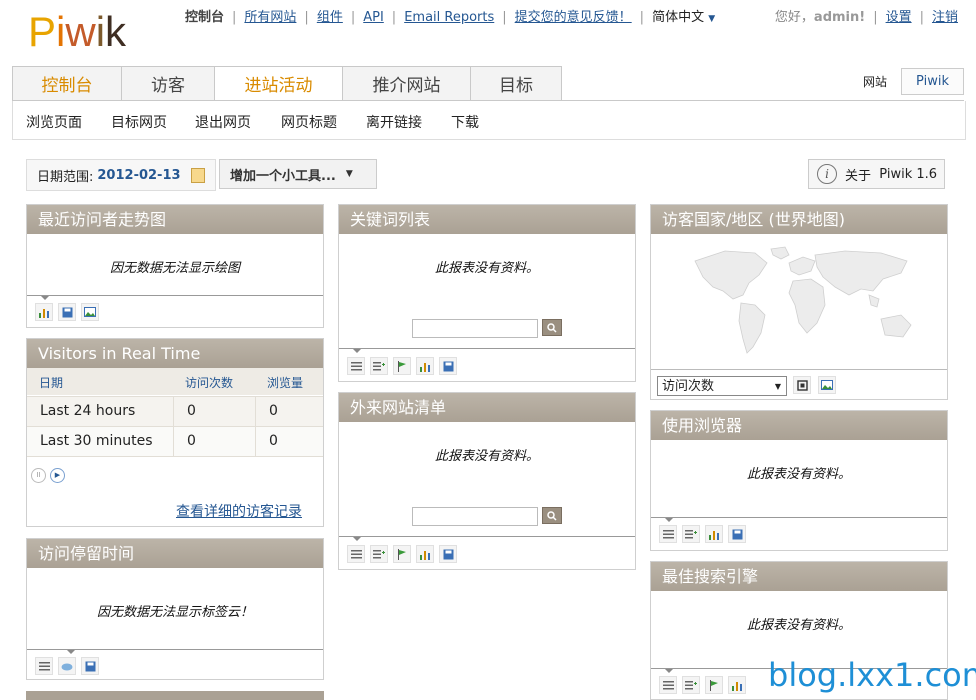  I want to click on subtab-outlinks: 离开链接, so click(394, 122).